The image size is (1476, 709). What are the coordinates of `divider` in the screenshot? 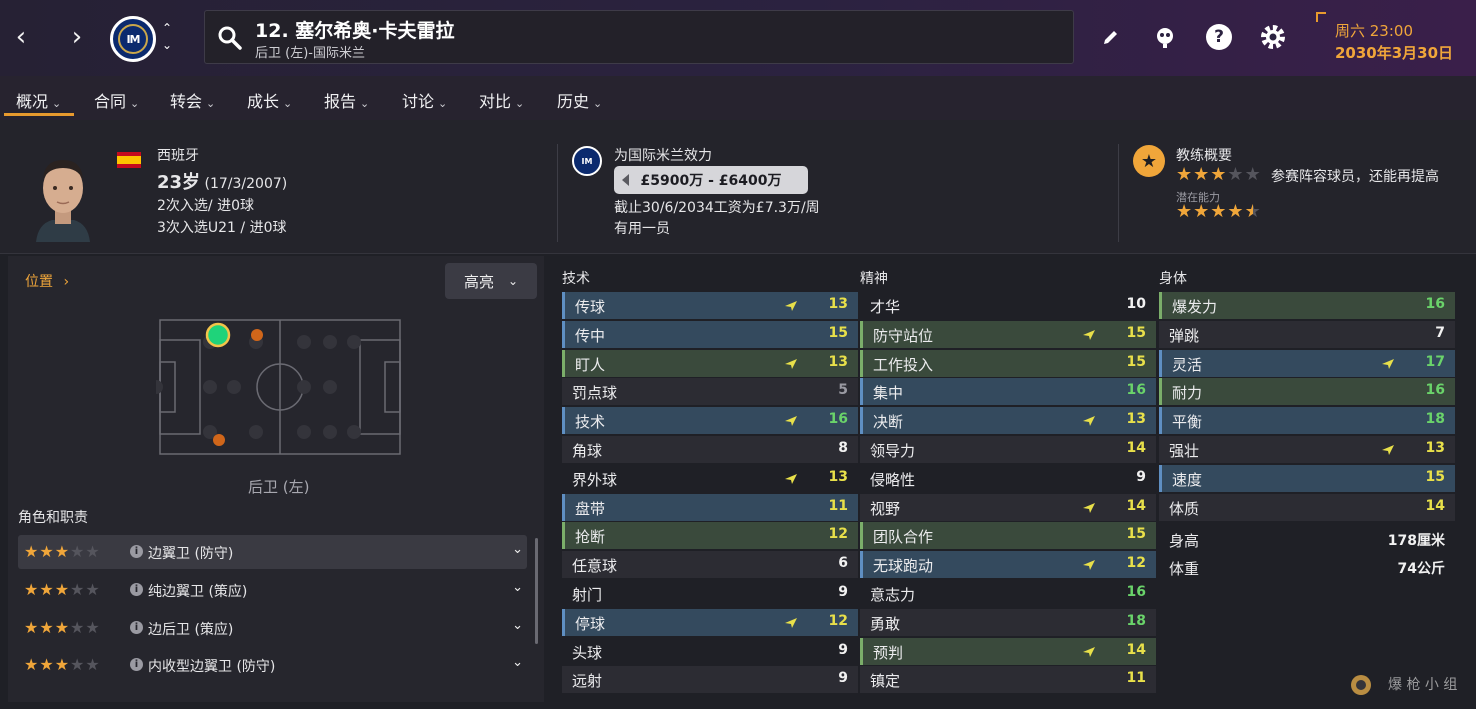 It's located at (1118, 193).